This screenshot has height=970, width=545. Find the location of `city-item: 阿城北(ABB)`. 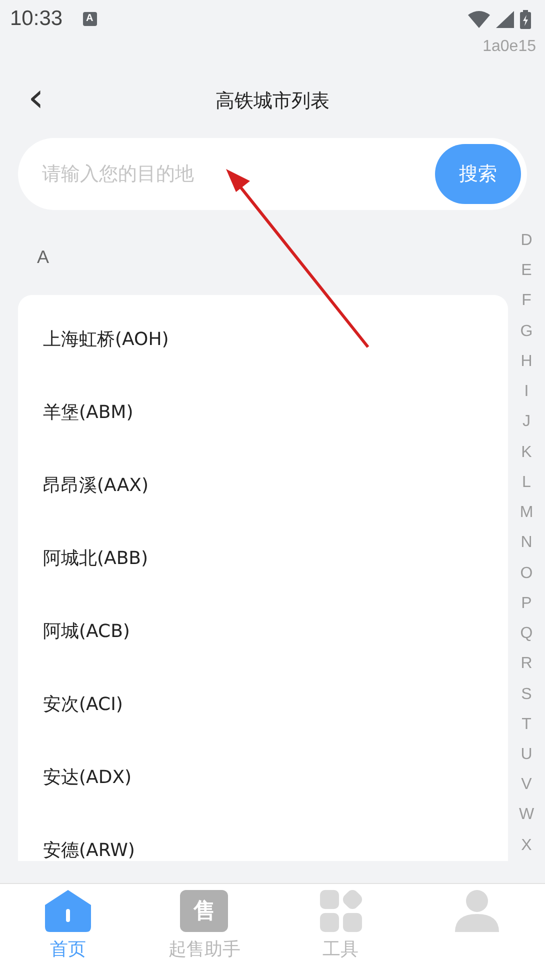

city-item: 阿城北(ABB) is located at coordinates (95, 558).